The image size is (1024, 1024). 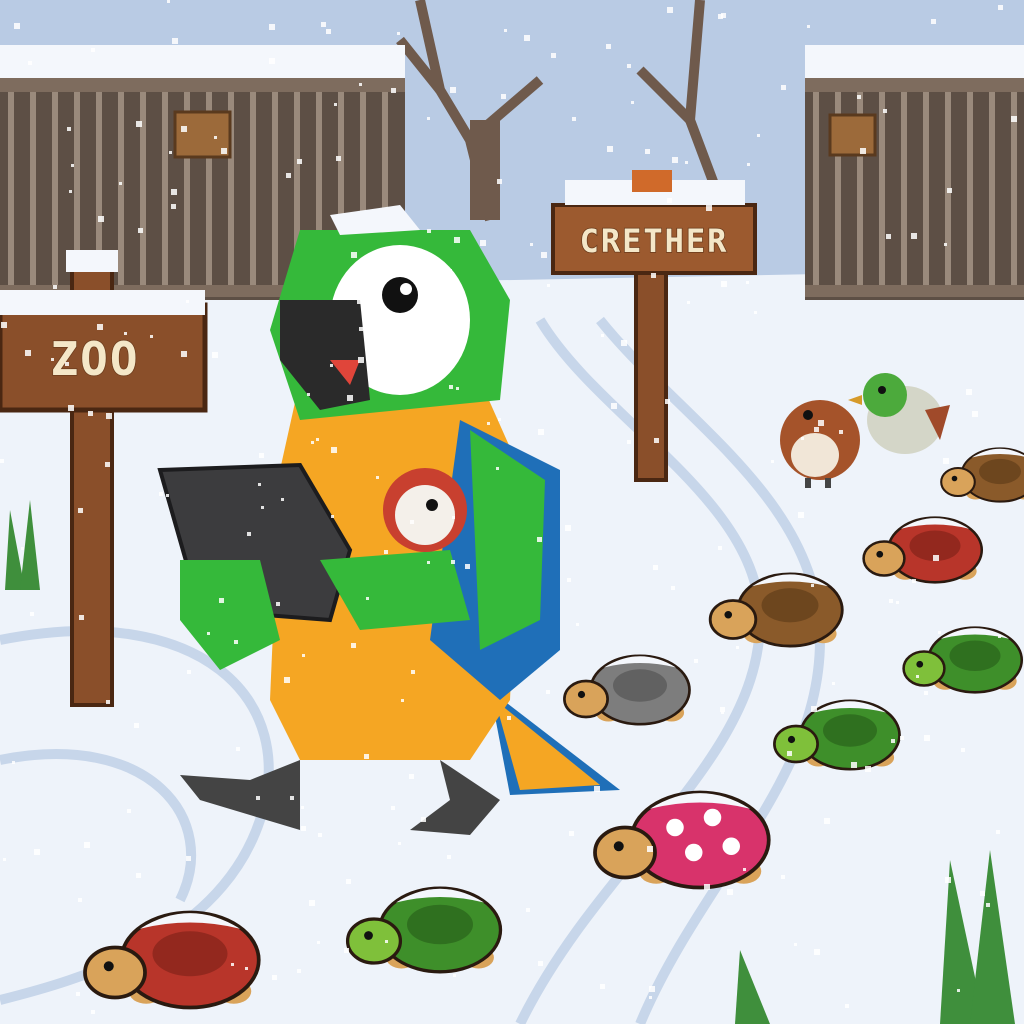 What do you see at coordinates (914, 291) in the screenshot?
I see `cage-base` at bounding box center [914, 291].